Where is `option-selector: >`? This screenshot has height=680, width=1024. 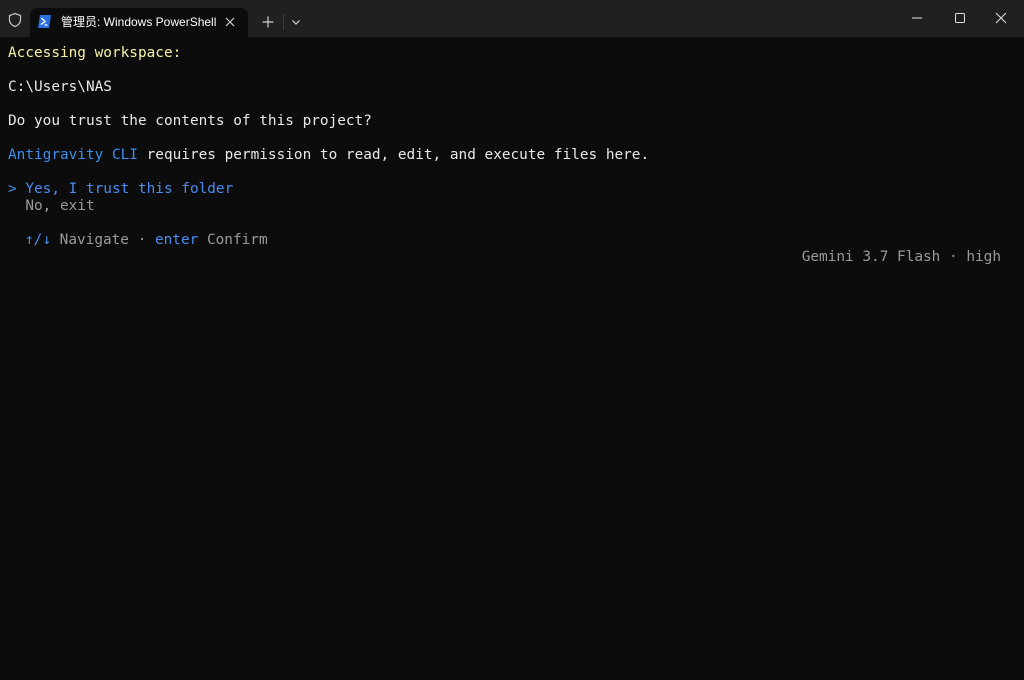
option-selector: > is located at coordinates (17, 189).